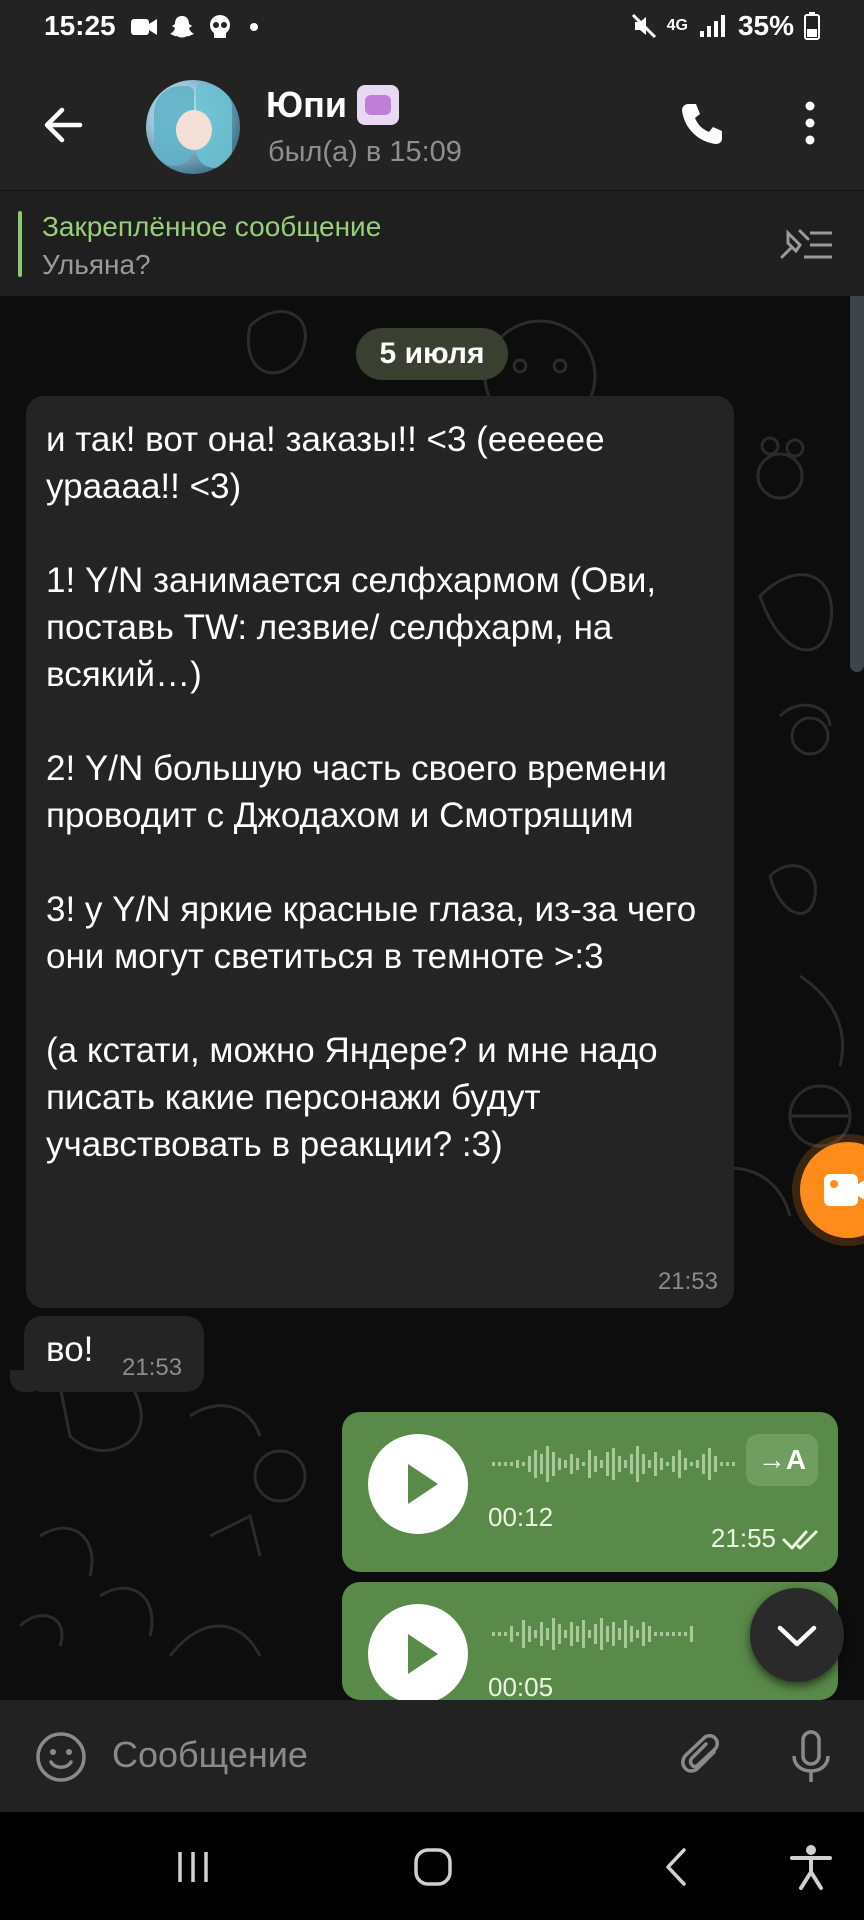 This screenshot has width=864, height=1920. What do you see at coordinates (70, 1349) in the screenshot?
I see `message-text: во!` at bounding box center [70, 1349].